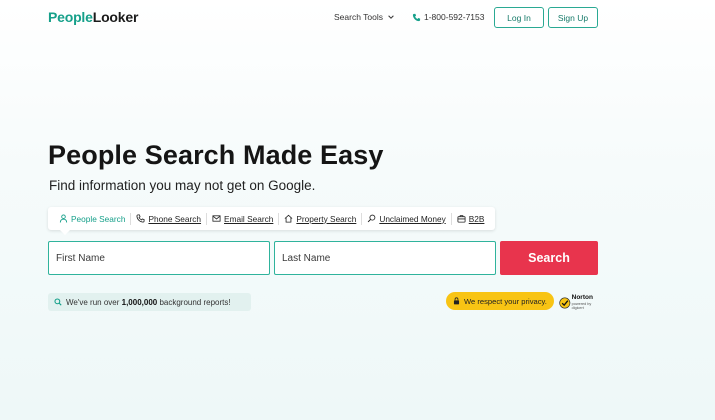 The width and height of the screenshot is (715, 420). Describe the element at coordinates (65, 232) in the screenshot. I see `active-tab-pointer` at that location.